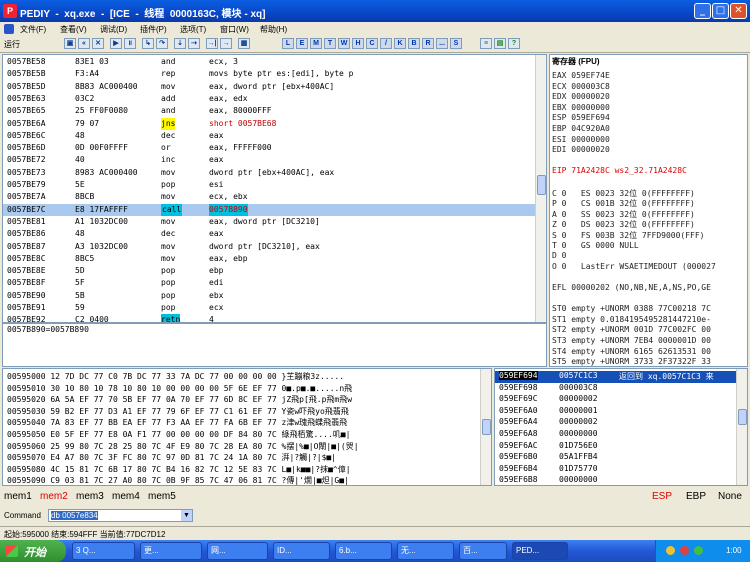  Describe the element at coordinates (270, 62) in the screenshot. I see `disasm-row: 0057BE58 83E1 03 and ecx, 3` at that location.